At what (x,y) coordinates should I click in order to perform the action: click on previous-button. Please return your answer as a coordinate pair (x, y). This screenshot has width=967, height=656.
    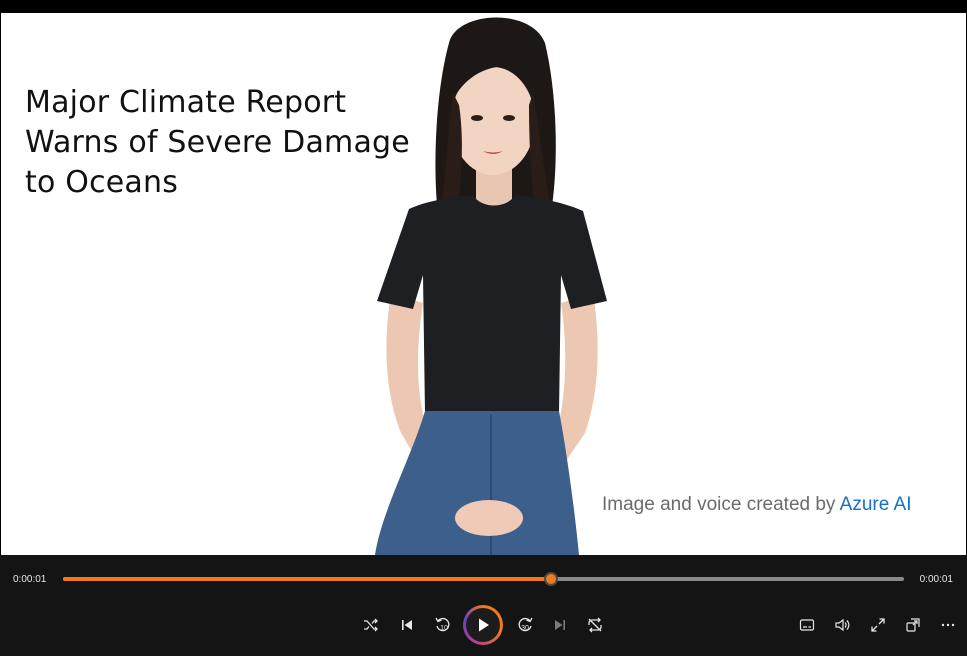
    Looking at the image, I should click on (407, 625).